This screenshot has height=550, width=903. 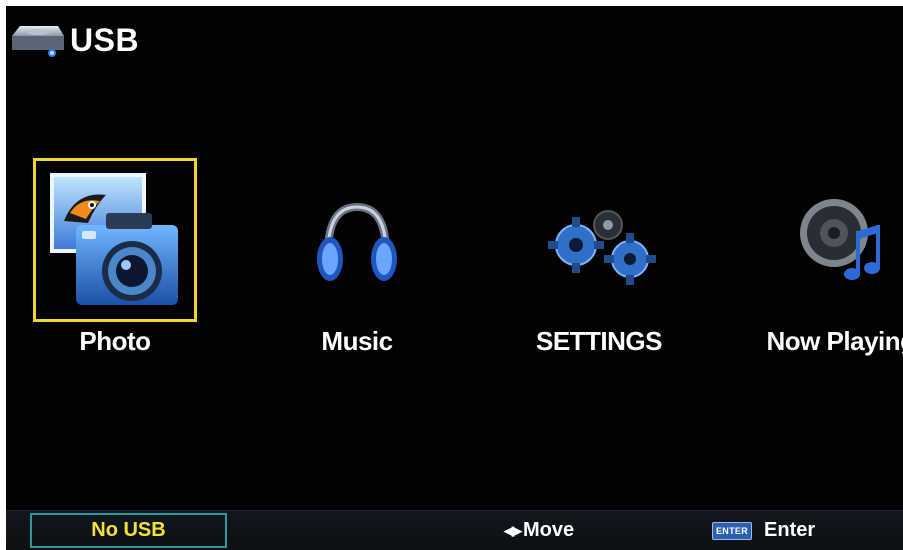 What do you see at coordinates (105, 39) in the screenshot?
I see `page-title: USB` at bounding box center [105, 39].